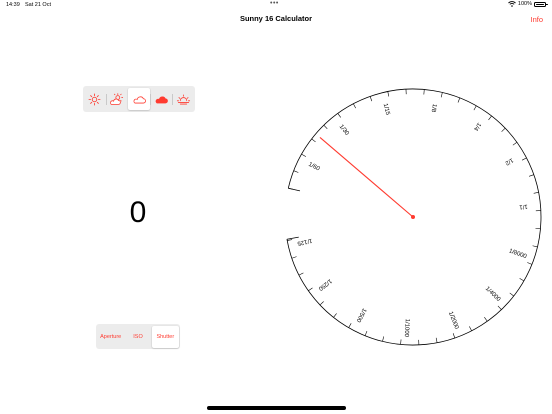 The image size is (552, 414). What do you see at coordinates (366, 177) in the screenshot?
I see `dial-pointer` at bounding box center [366, 177].